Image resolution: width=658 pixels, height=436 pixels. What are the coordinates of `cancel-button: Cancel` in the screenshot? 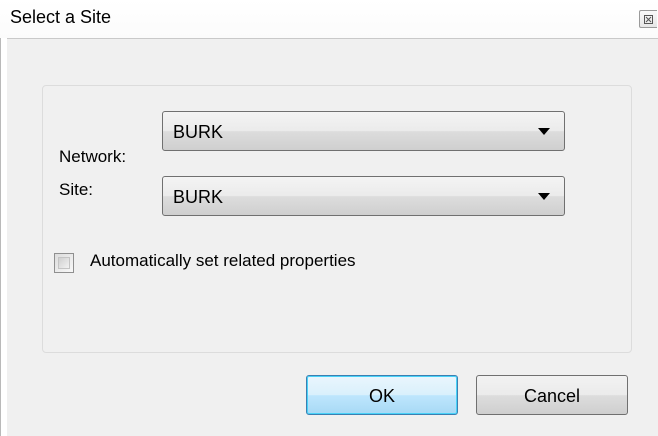 It's located at (552, 395).